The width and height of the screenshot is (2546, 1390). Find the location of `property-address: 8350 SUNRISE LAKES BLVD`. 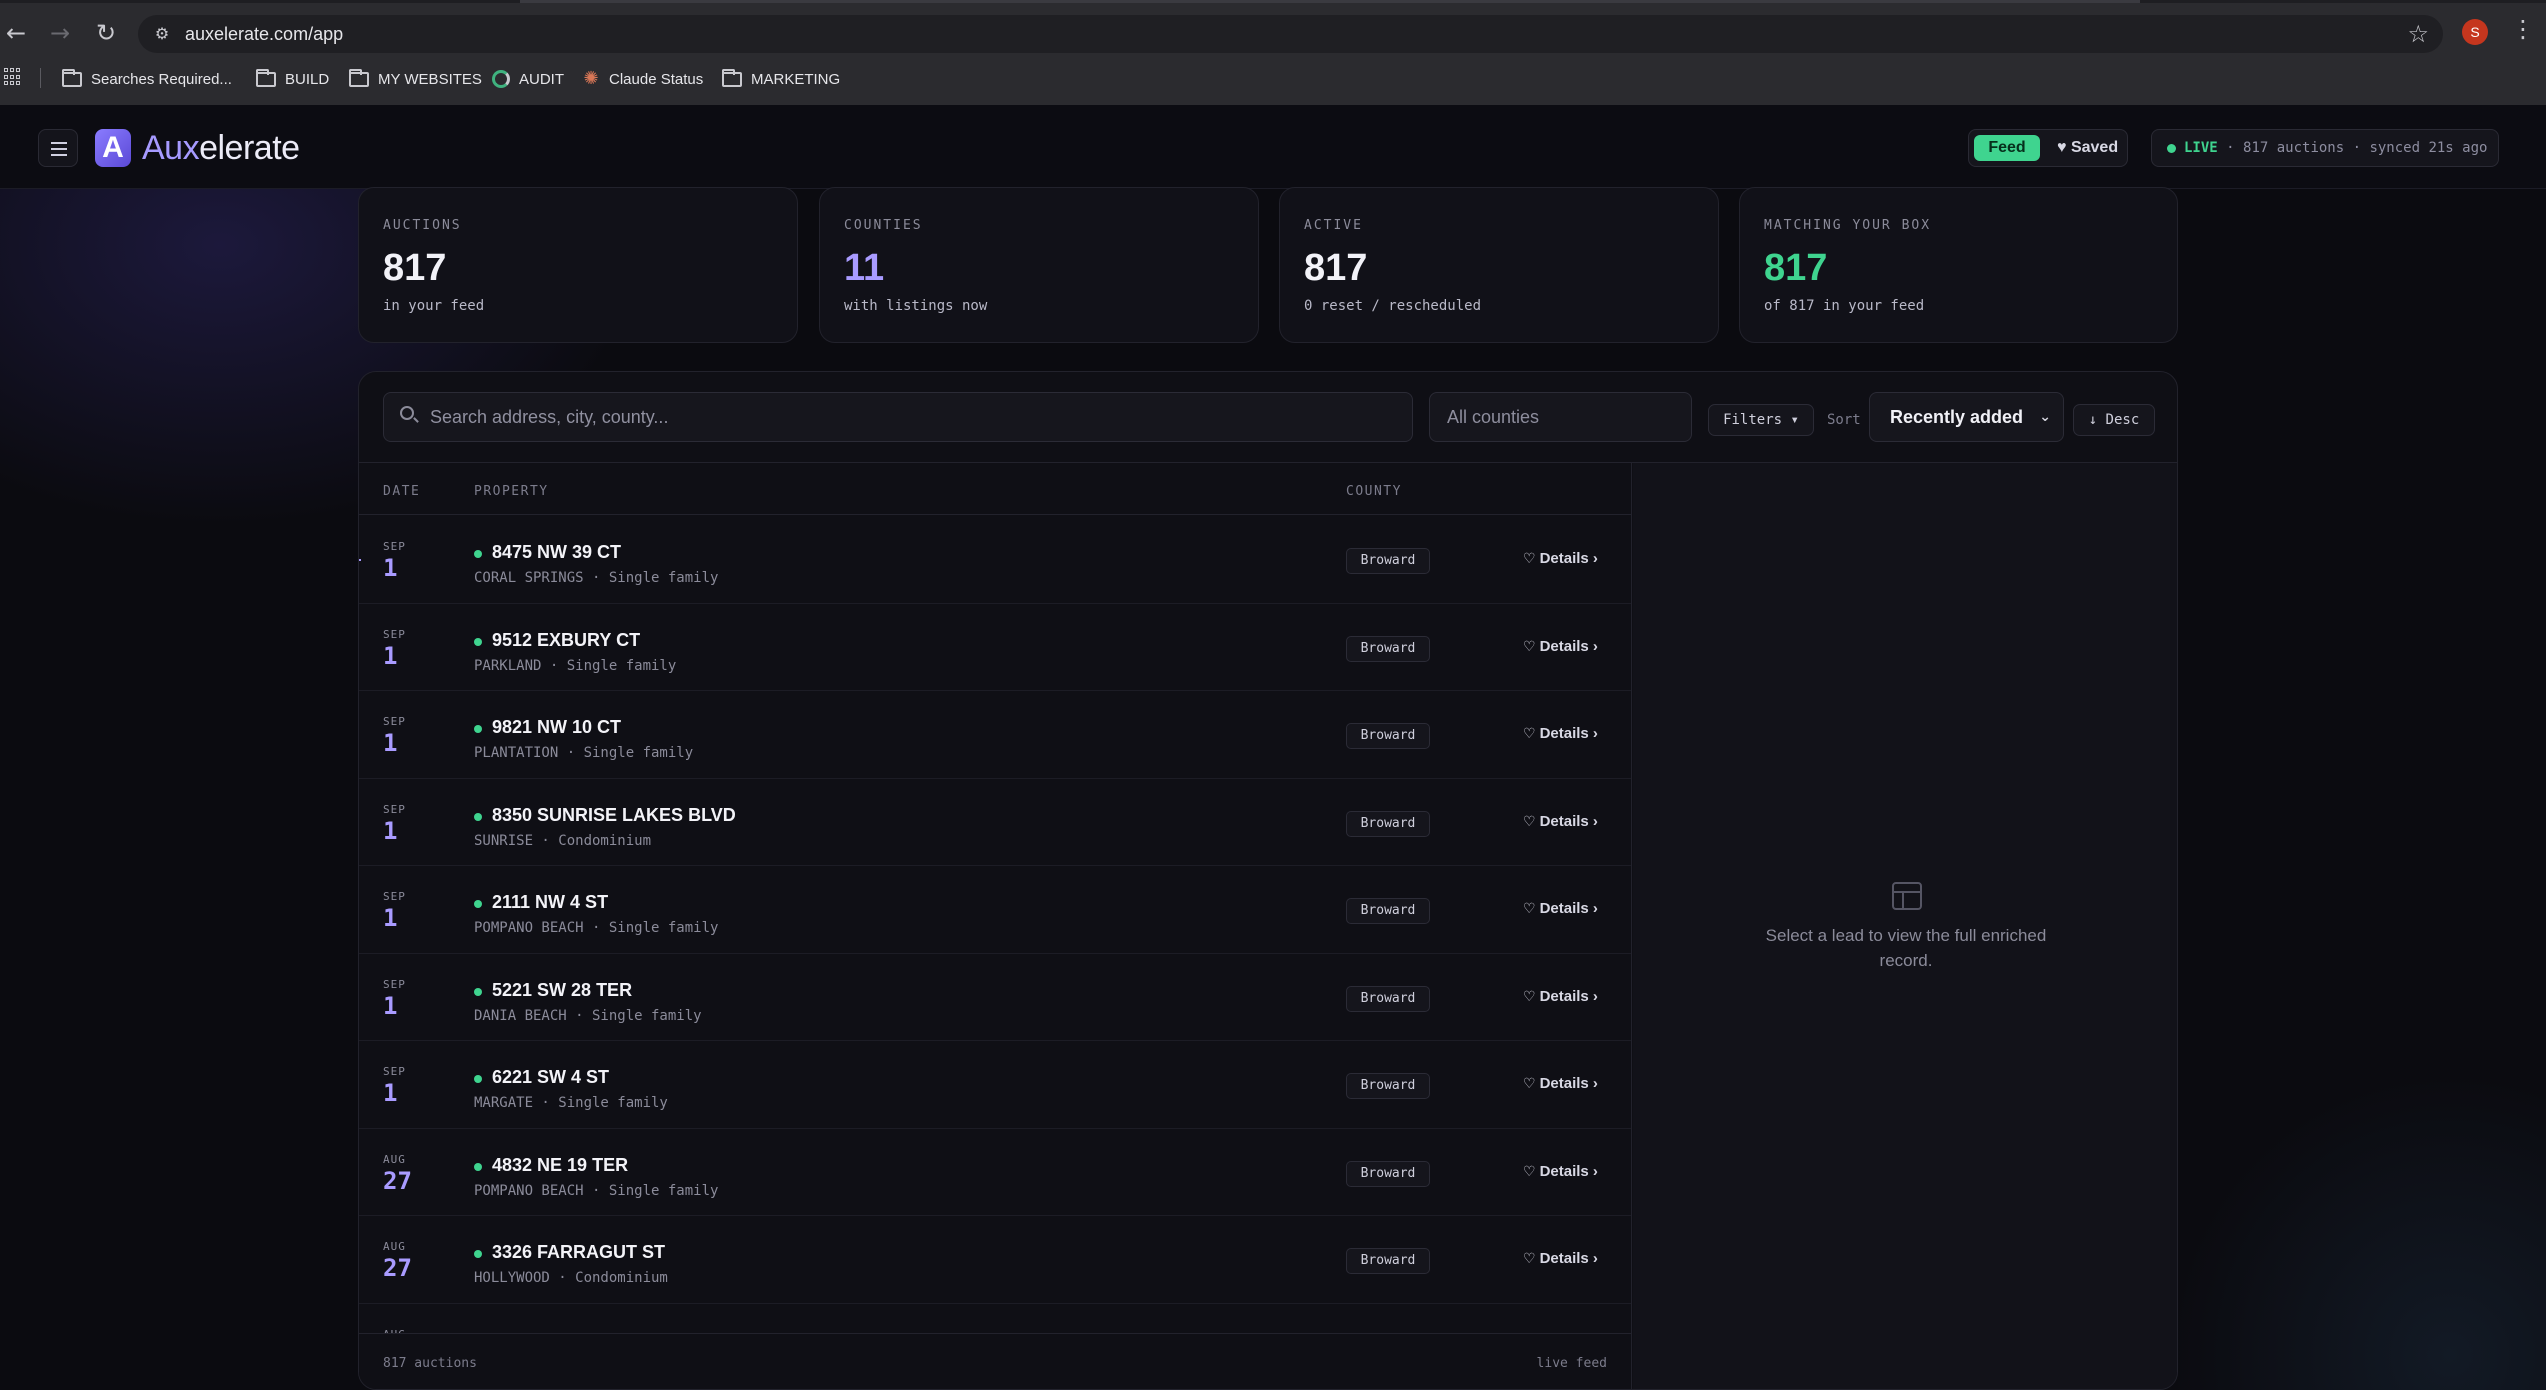

property-address: 8350 SUNRISE LAKES BLVD is located at coordinates (614, 815).